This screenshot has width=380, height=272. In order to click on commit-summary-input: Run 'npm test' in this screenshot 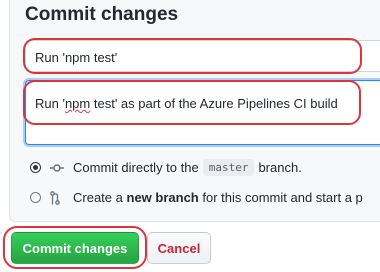, I will do `click(202, 56)`.